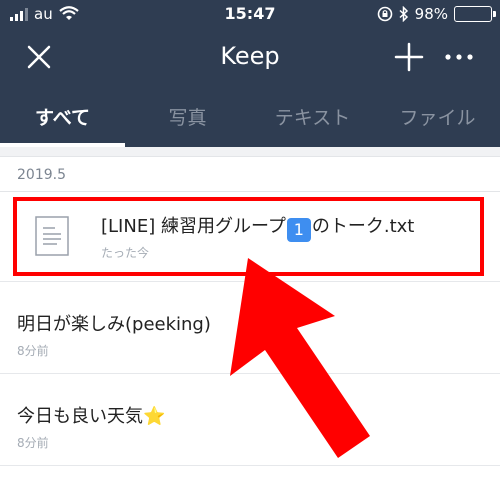 The height and width of the screenshot is (494, 500). Describe the element at coordinates (250, 152) in the screenshot. I see `section-gap` at that location.